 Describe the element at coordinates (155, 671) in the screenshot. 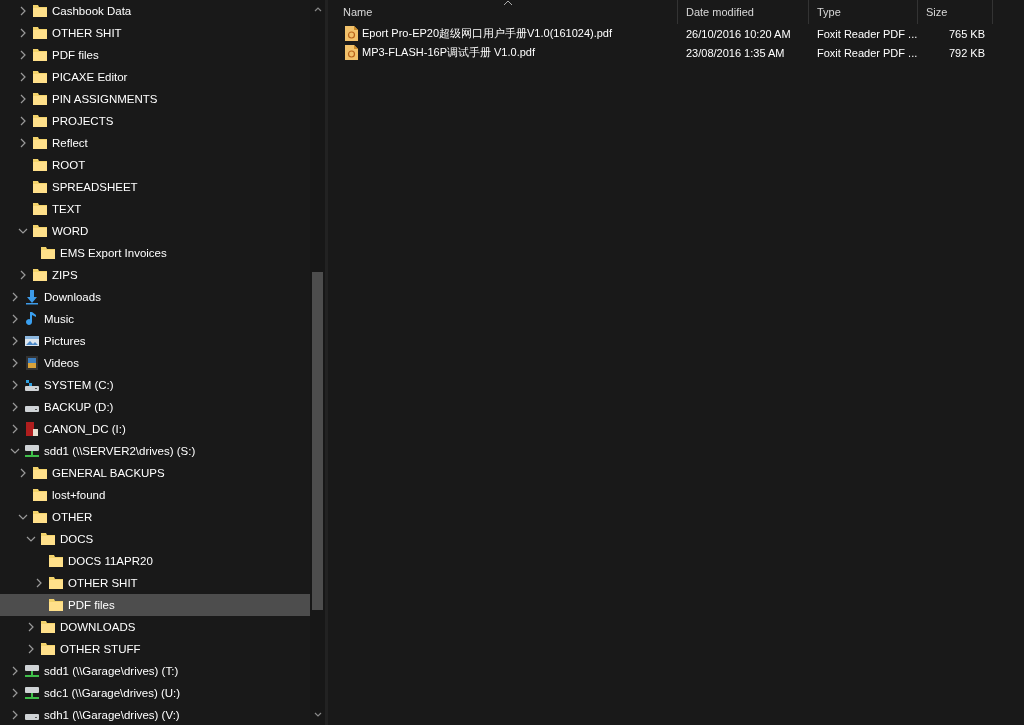

I see `tree-item: sdd1 (\\Garage\drives) (T:)` at that location.